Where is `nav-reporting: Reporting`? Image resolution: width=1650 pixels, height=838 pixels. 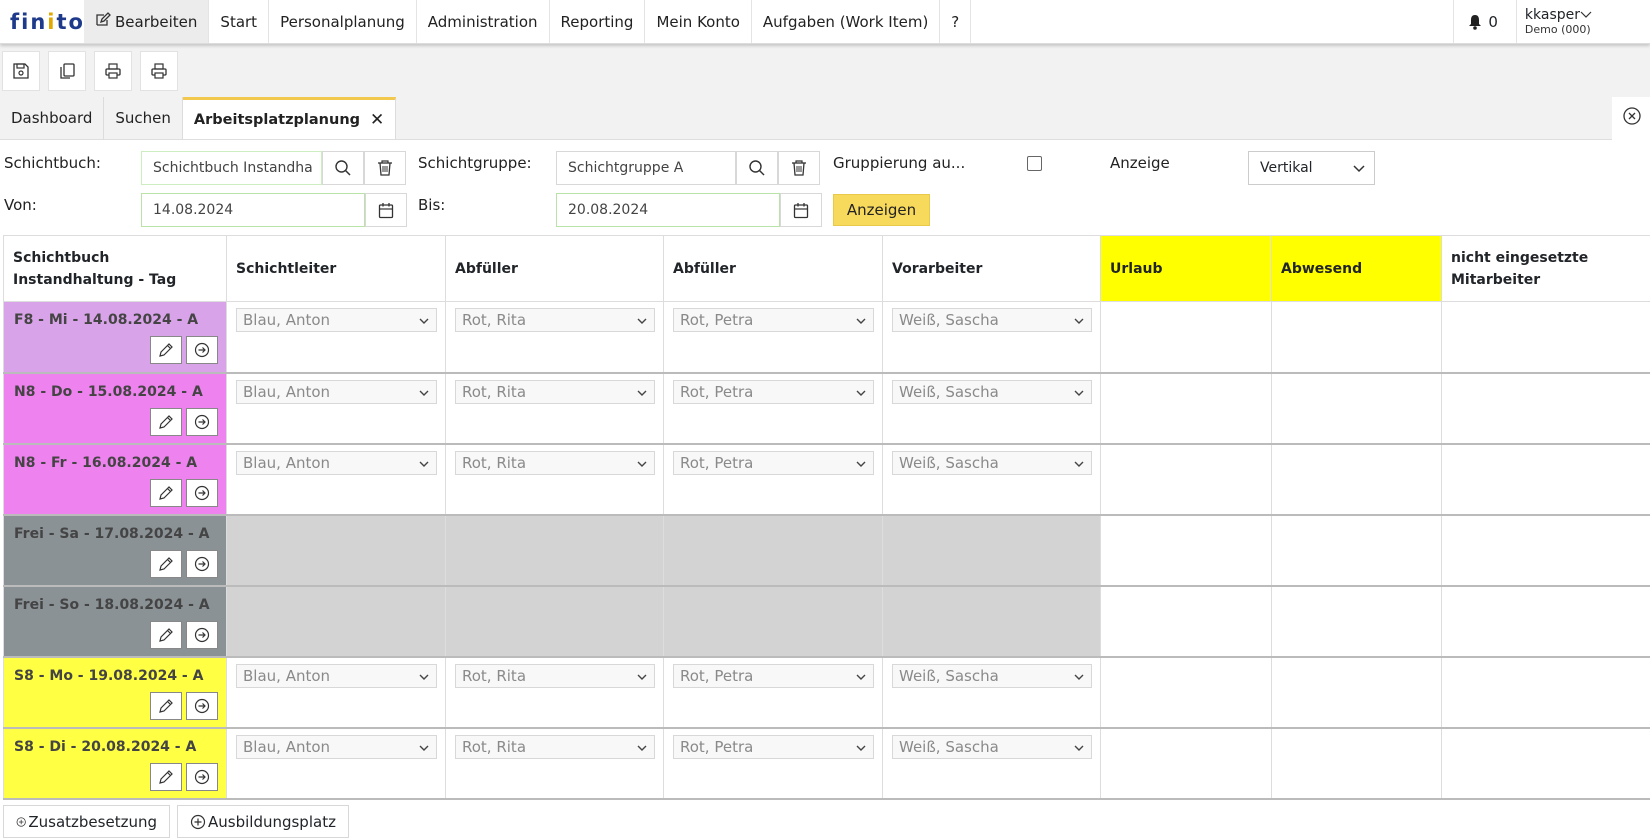 nav-reporting: Reporting is located at coordinates (598, 21).